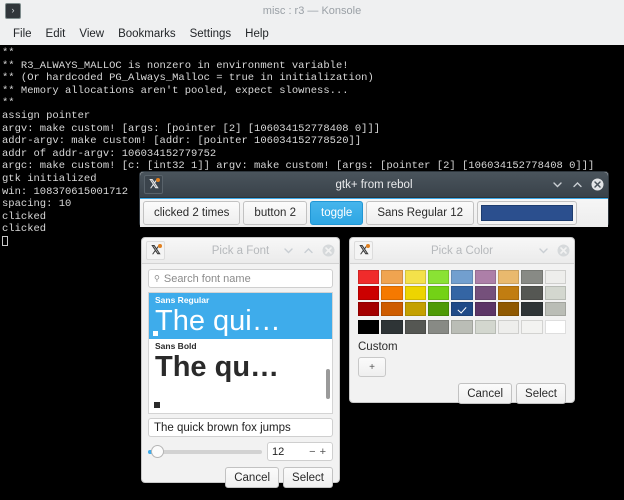  What do you see at coordinates (337, 213) in the screenshot?
I see `toggle-button: toggle` at bounding box center [337, 213].